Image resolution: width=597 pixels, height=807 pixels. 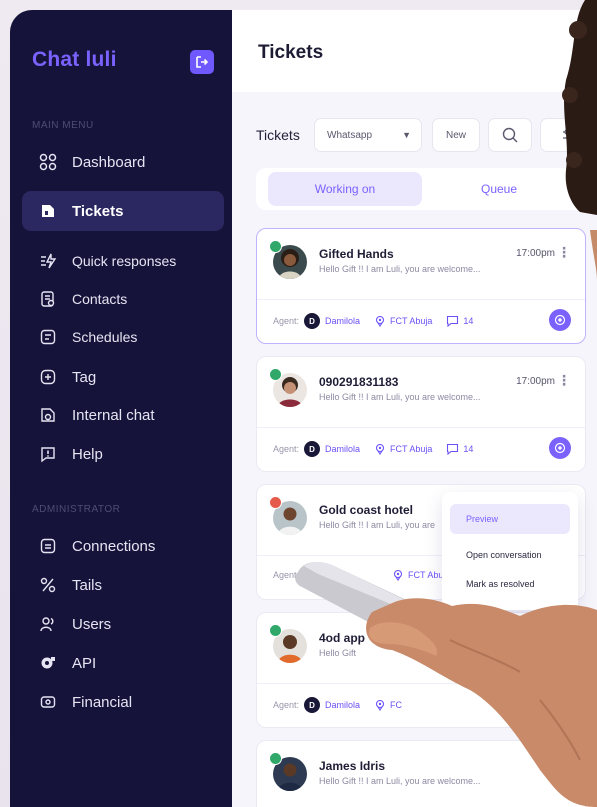 I want to click on sliders-icon, so click(x=569, y=135).